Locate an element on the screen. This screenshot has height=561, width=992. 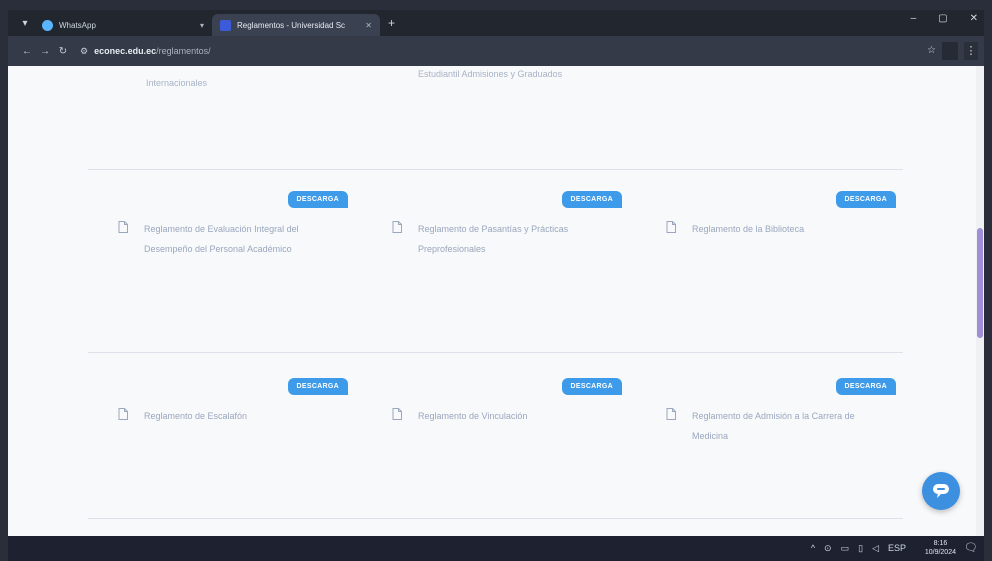
url-field: ⚙ econec.edu.ec/reglamentos/ is located at coordinates (145, 51).